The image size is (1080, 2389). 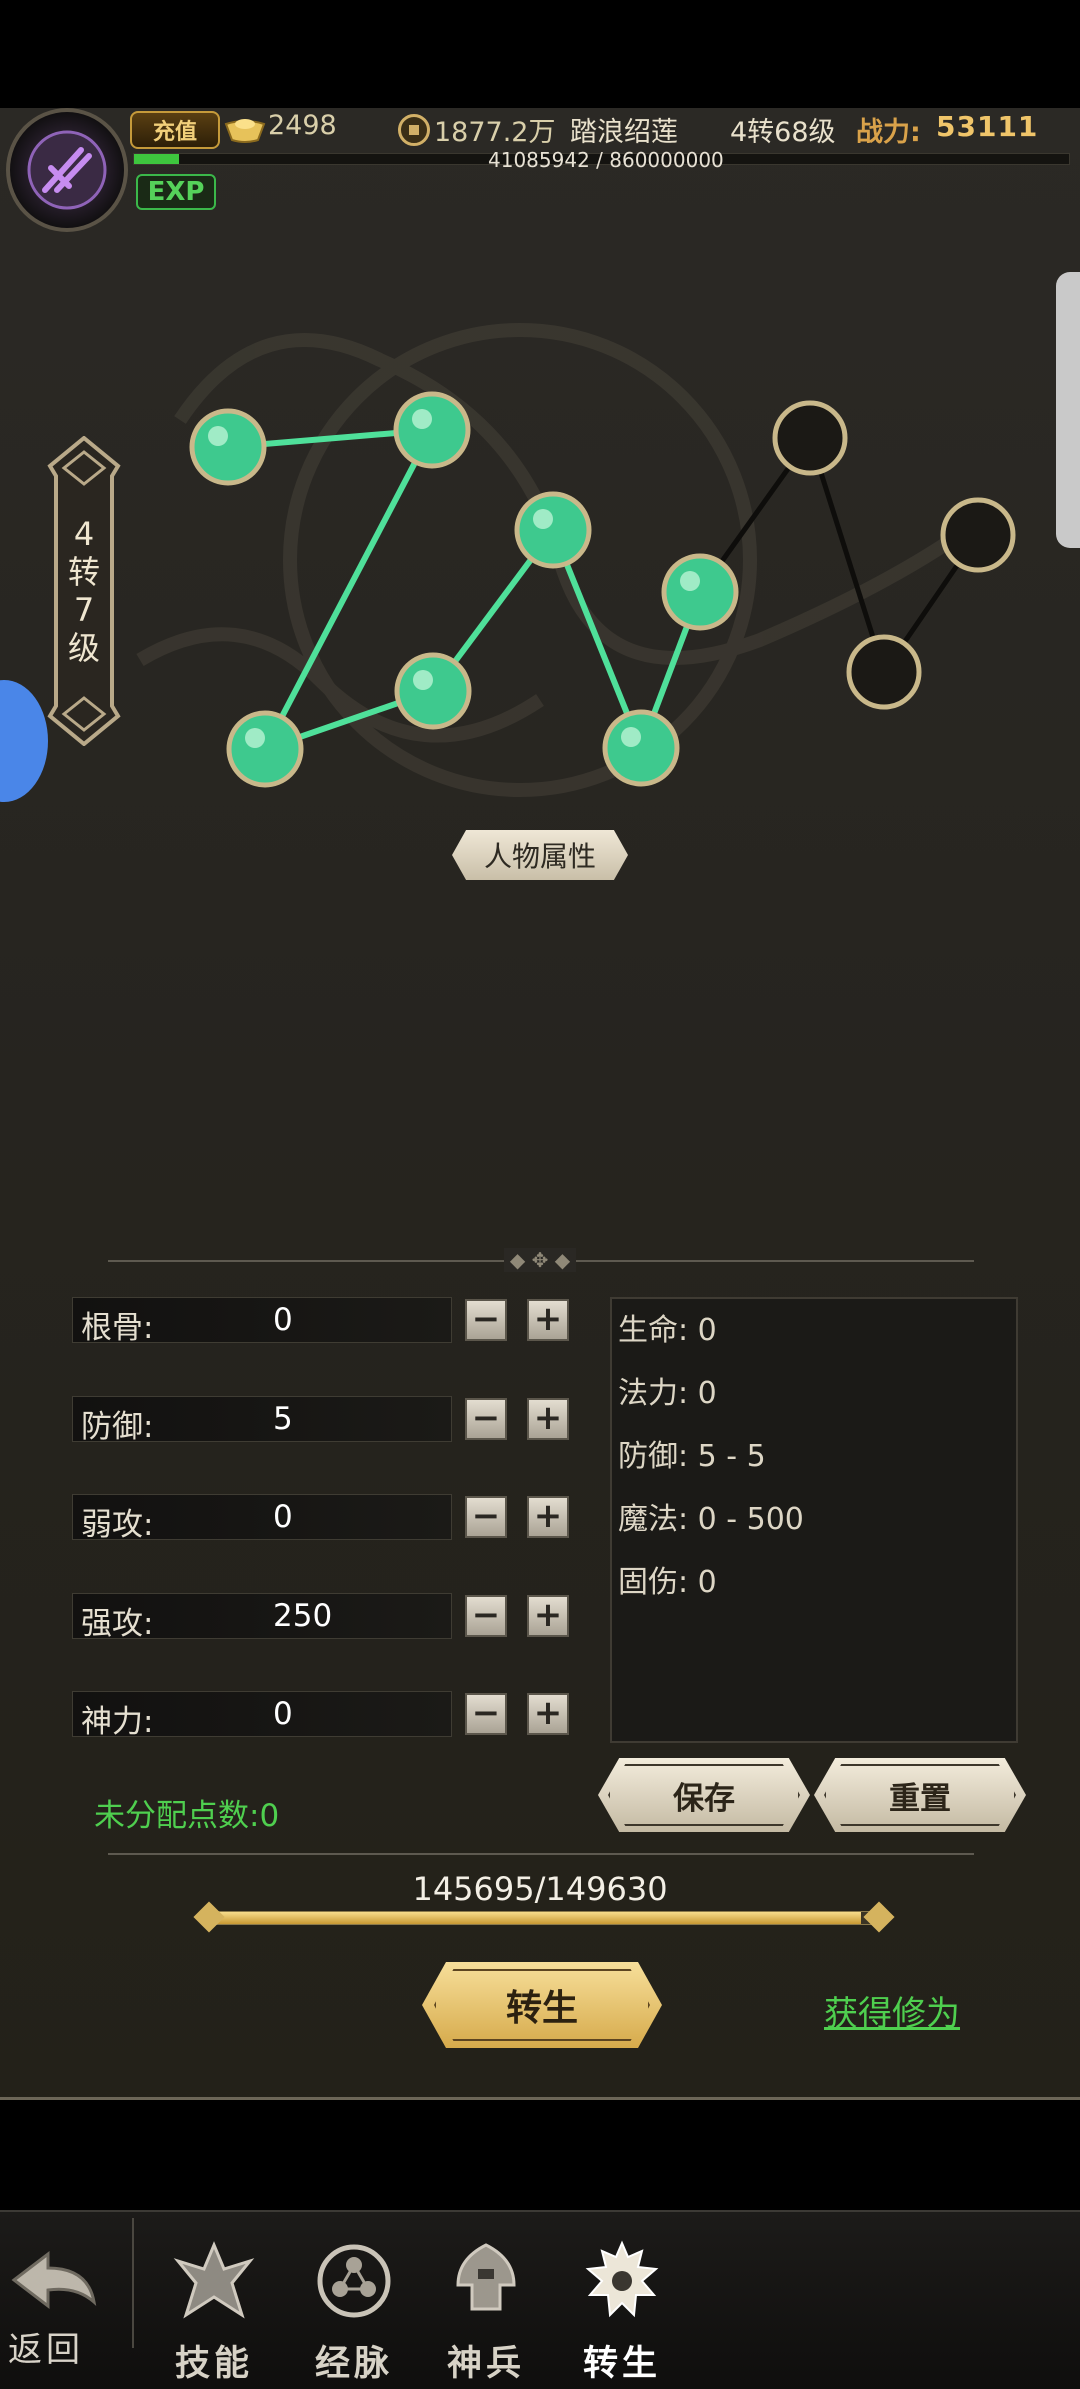 What do you see at coordinates (262, 1617) in the screenshot?
I see `stat-row-strong-attack: 强攻: 250` at bounding box center [262, 1617].